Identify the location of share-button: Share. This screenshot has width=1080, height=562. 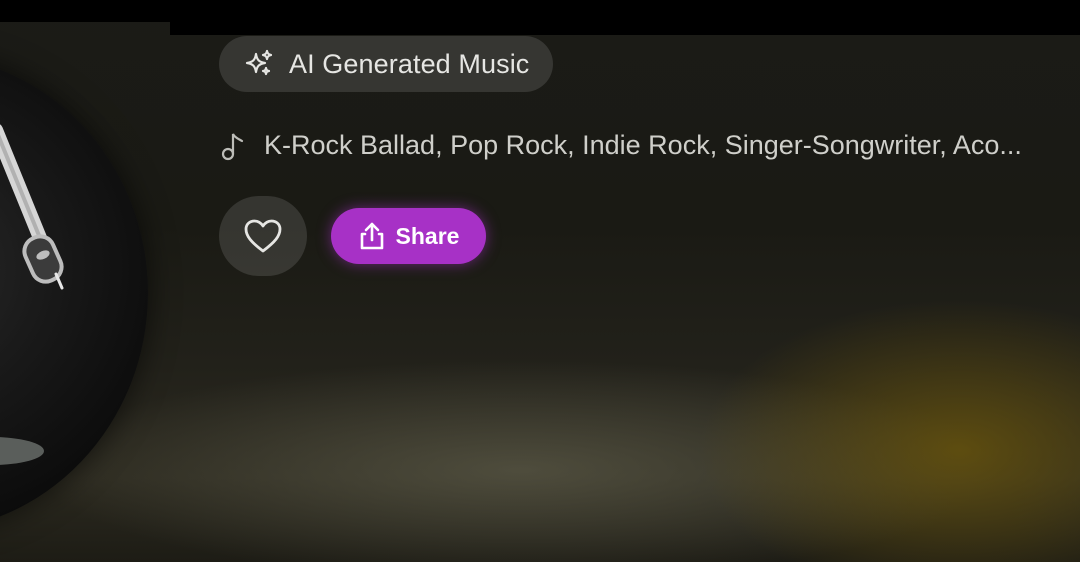
(408, 236).